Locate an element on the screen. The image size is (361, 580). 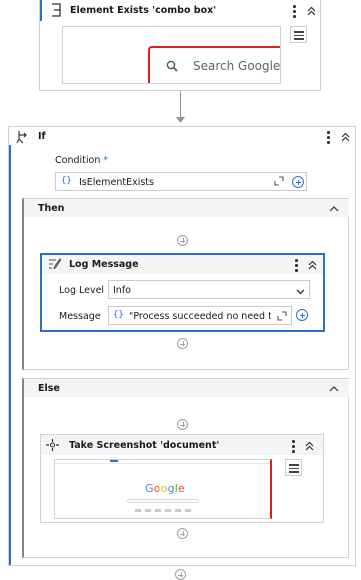
condition-value: IsElementExists is located at coordinates (116, 182).